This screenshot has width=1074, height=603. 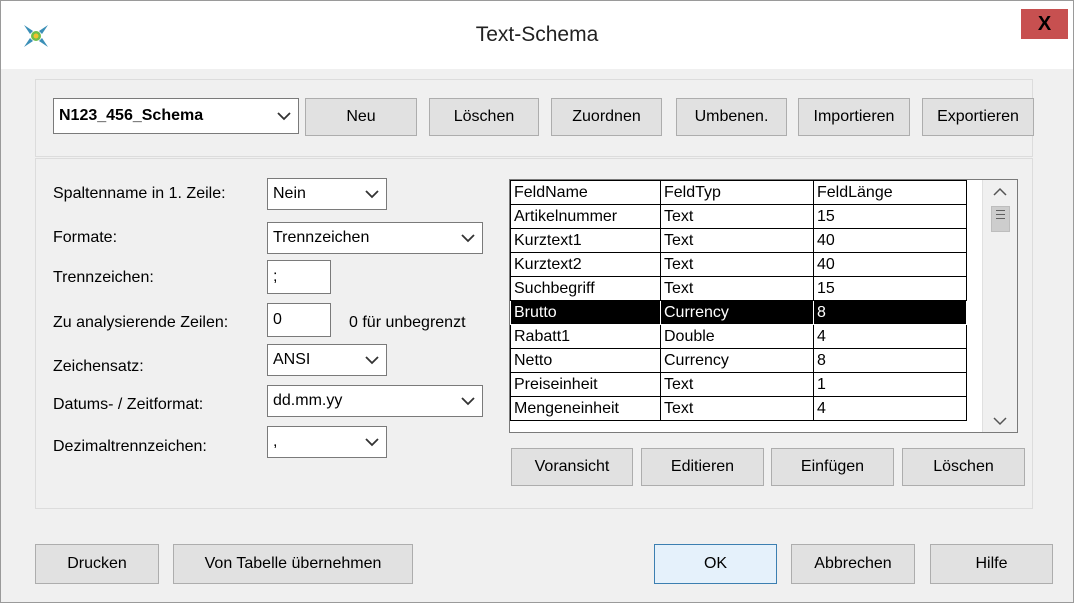 What do you see at coordinates (327, 442) in the screenshot?
I see `decimal-sep-select: ,` at bounding box center [327, 442].